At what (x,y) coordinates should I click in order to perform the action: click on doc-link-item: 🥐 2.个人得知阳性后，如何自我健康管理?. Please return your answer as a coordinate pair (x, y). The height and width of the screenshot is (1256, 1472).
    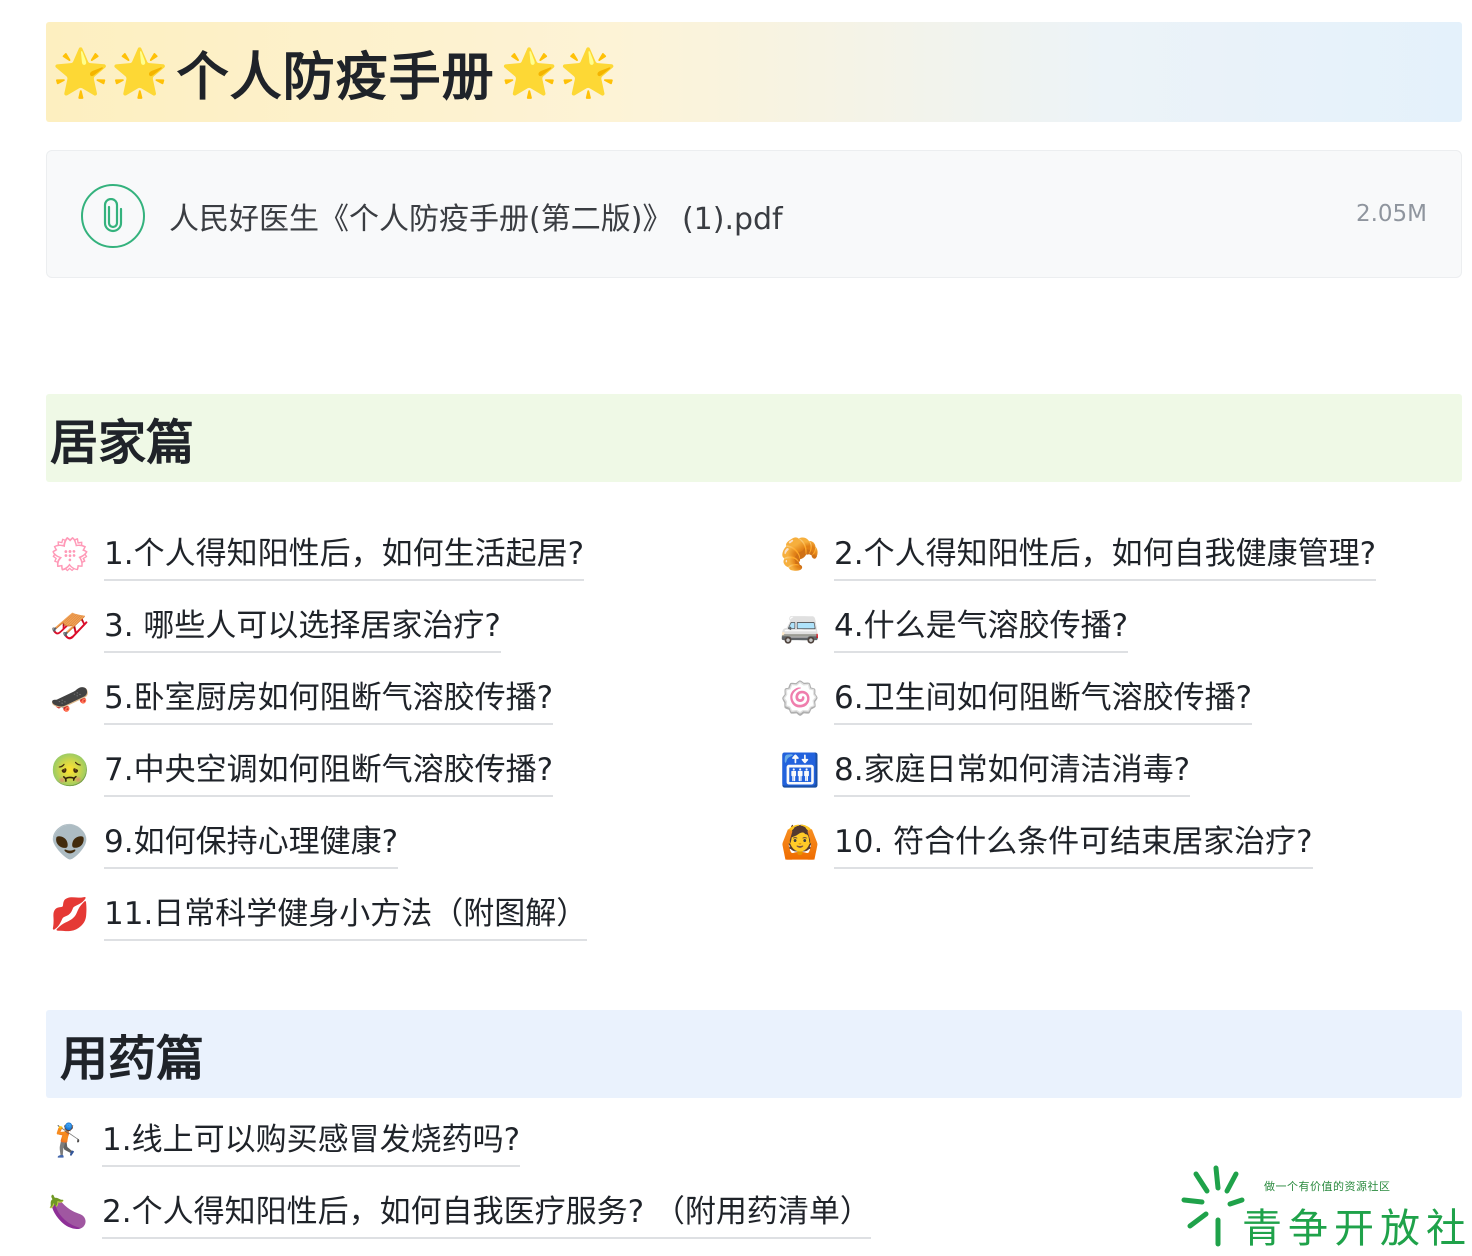
    Looking at the image, I should click on (1077, 554).